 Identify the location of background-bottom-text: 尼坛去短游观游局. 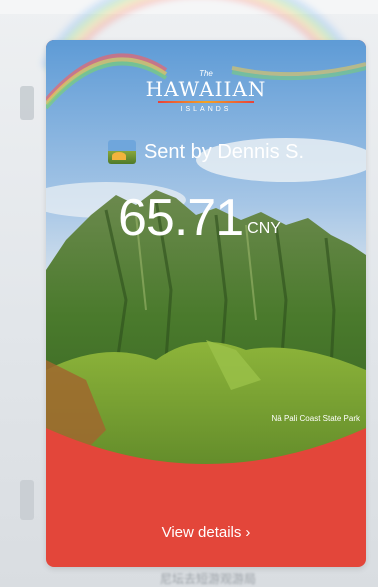
(208, 579).